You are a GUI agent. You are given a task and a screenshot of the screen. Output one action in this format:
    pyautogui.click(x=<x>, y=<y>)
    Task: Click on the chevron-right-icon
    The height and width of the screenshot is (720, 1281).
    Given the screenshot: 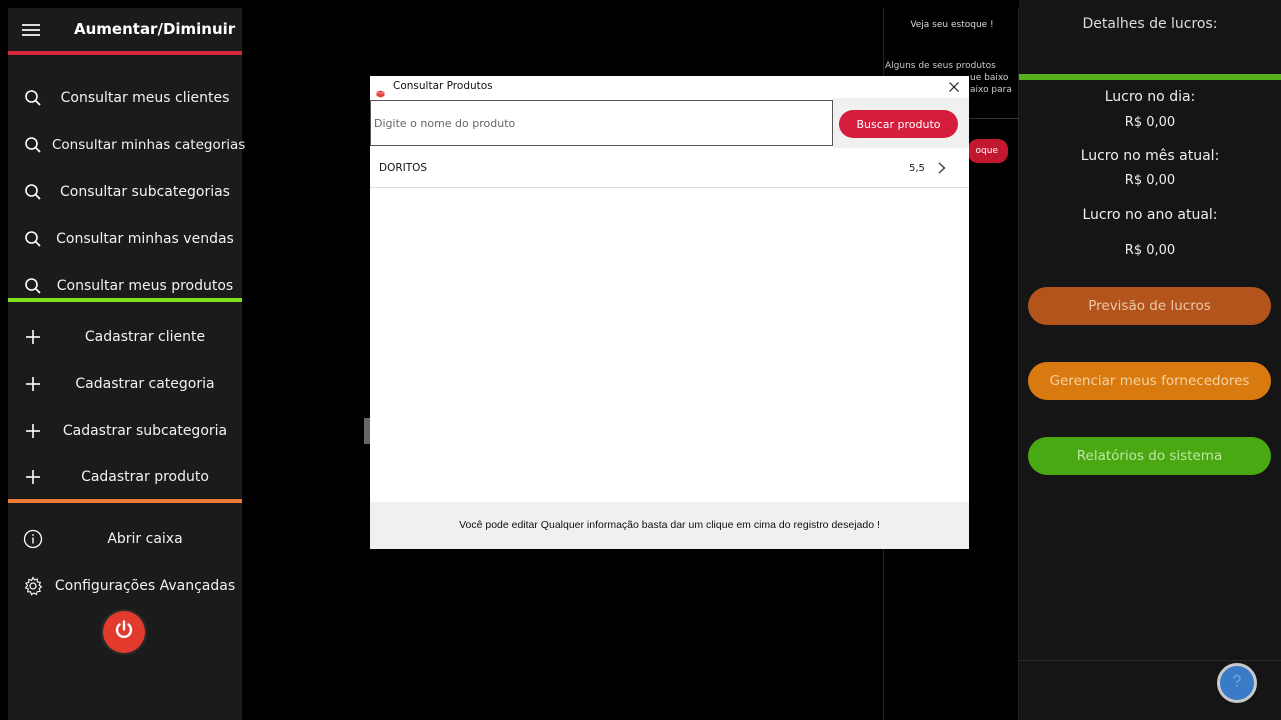 What is the action you would take?
    pyautogui.click(x=942, y=167)
    